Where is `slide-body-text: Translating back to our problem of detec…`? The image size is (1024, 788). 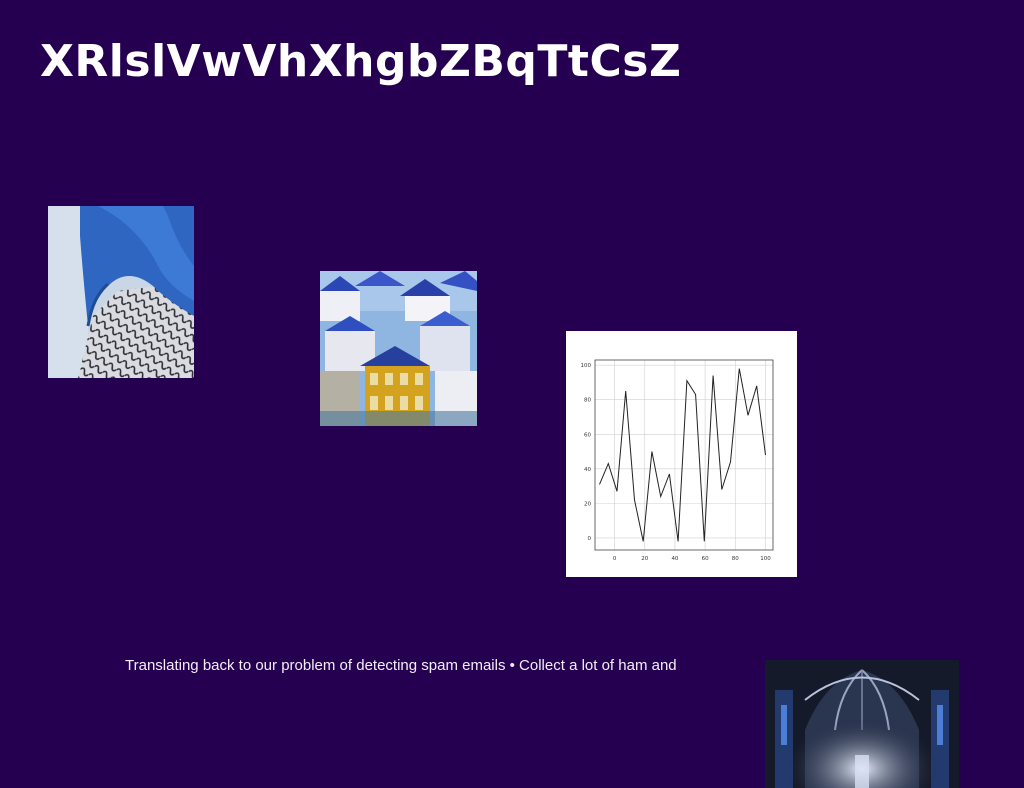
slide-body-text: Translating back to our problem of detec… is located at coordinates (401, 665).